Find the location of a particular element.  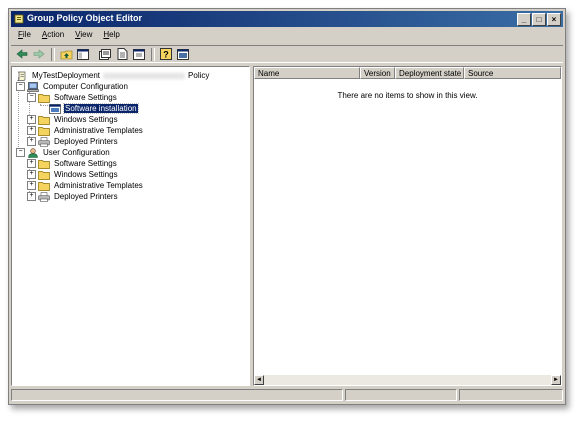

tree-root-label-start: MyTestDeployment is located at coordinates (66, 75).